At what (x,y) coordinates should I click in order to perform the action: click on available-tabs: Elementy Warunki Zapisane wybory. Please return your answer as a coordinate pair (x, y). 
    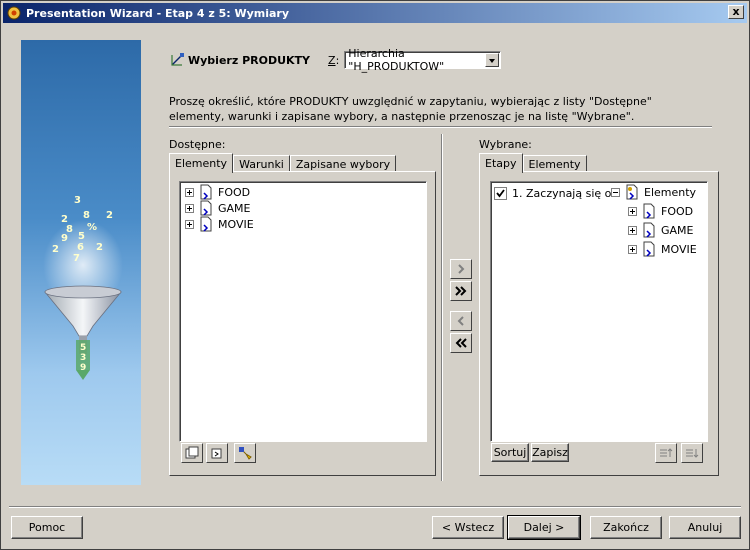
    Looking at the image, I should click on (283, 162).